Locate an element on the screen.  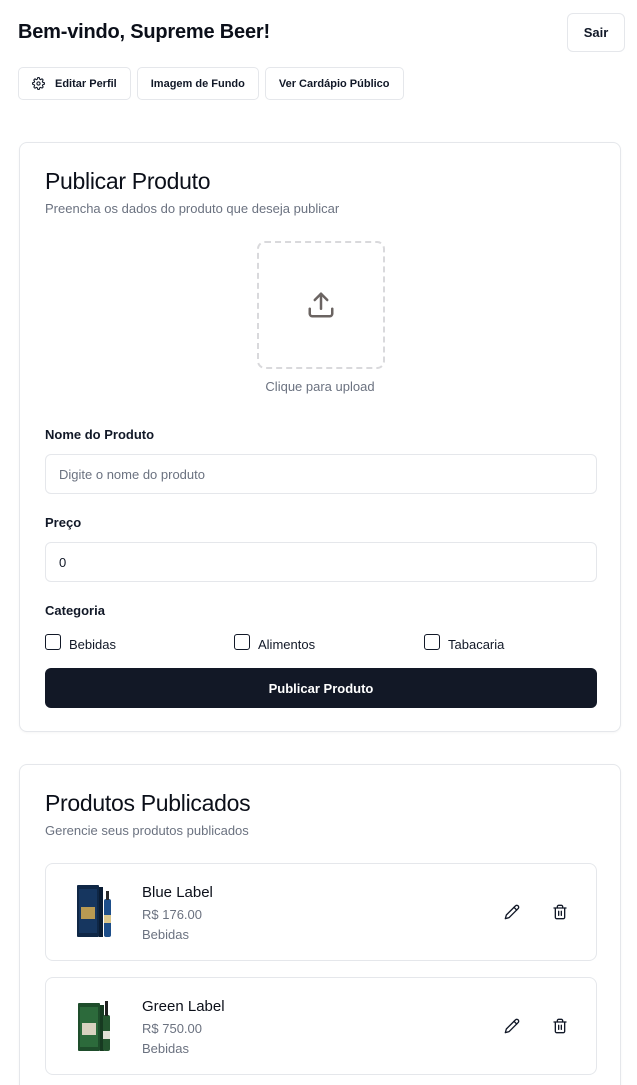
edit-profile-button: Editar Perfil is located at coordinates (74, 83).